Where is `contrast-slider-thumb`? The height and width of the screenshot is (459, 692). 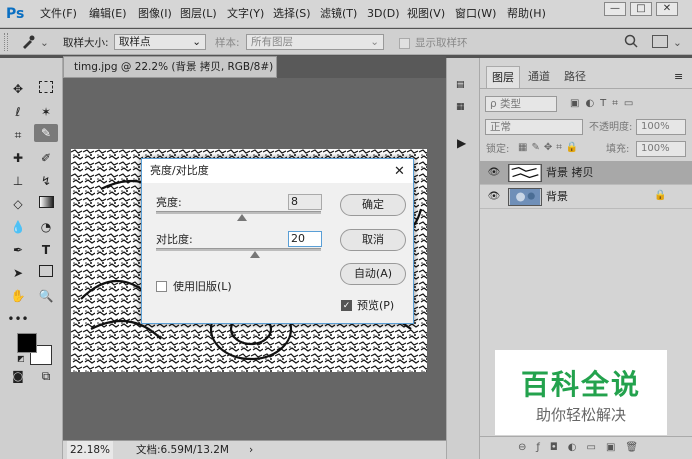 contrast-slider-thumb is located at coordinates (255, 254).